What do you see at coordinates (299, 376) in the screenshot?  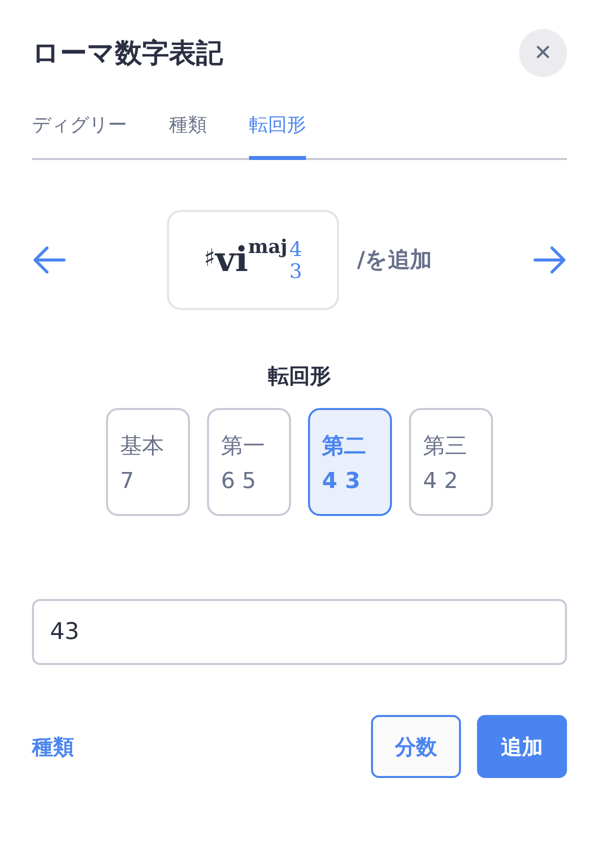 I see `section-heading: 転回形` at bounding box center [299, 376].